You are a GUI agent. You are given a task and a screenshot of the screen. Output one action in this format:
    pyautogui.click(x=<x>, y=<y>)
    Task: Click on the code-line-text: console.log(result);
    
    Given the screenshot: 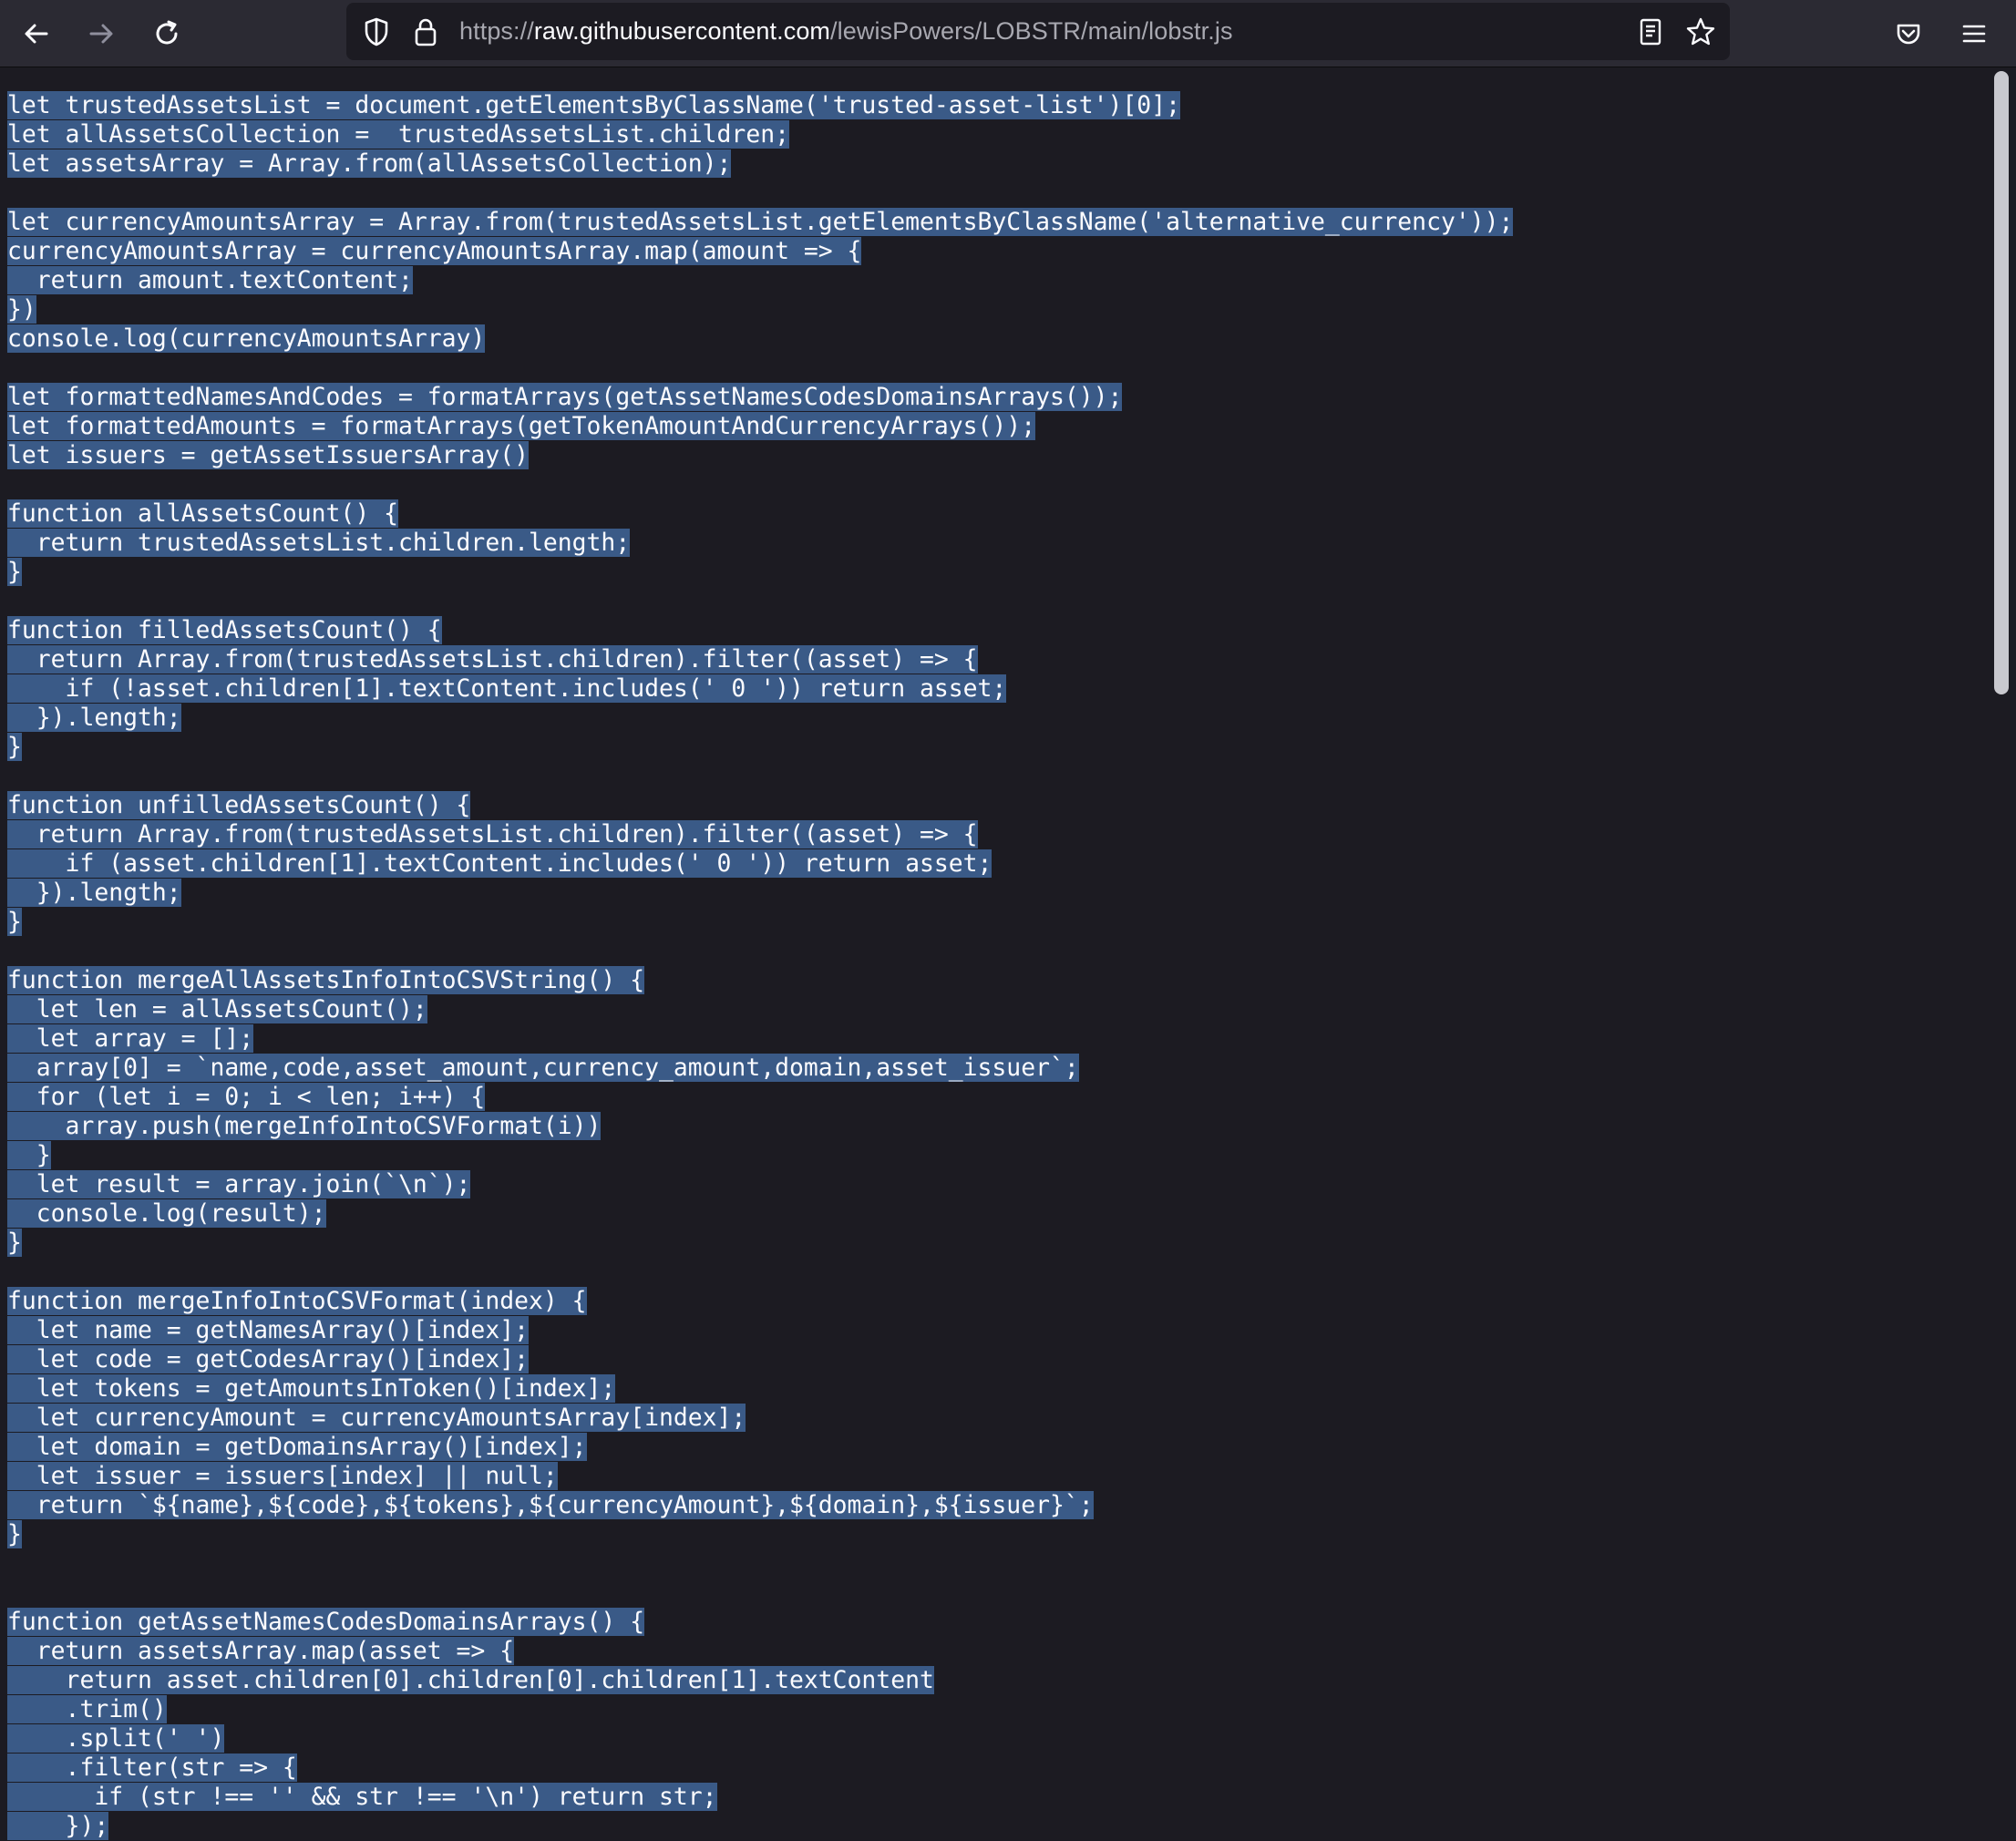 What is the action you would take?
    pyautogui.click(x=167, y=1213)
    